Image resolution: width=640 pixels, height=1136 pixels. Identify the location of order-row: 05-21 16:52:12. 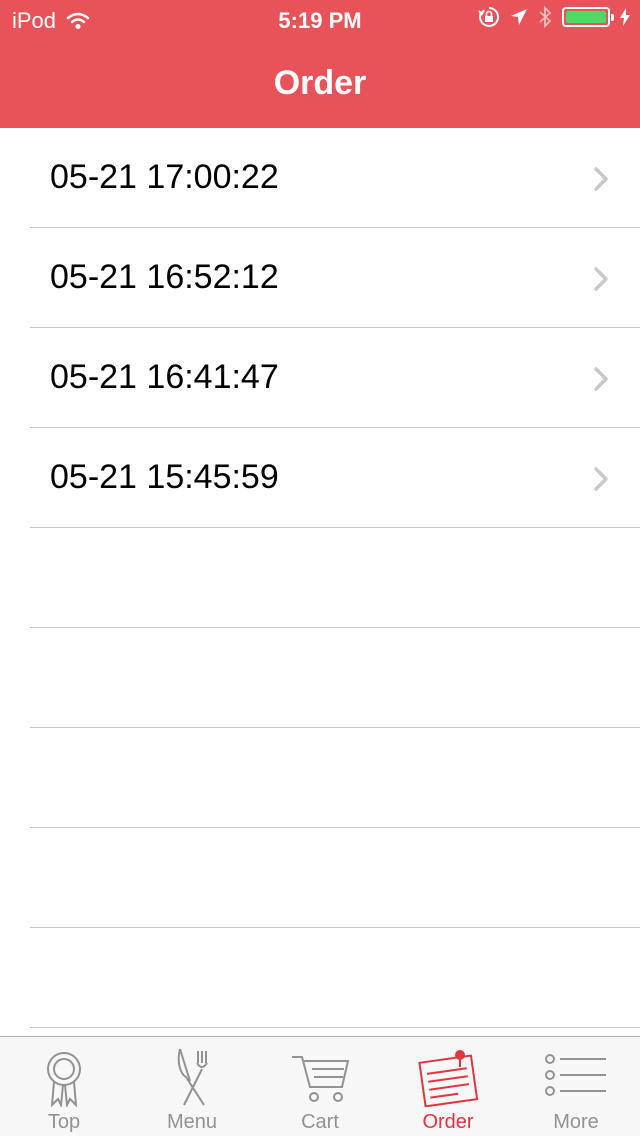
(320, 278).